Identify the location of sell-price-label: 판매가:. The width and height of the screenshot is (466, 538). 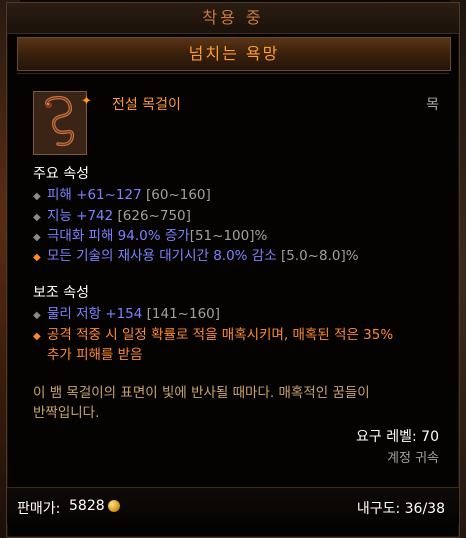
(39, 509).